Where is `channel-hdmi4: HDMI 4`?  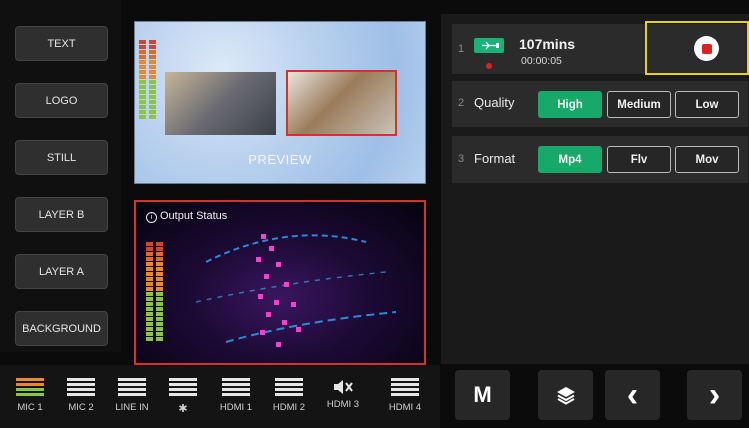 channel-hdmi4: HDMI 4 is located at coordinates (405, 395).